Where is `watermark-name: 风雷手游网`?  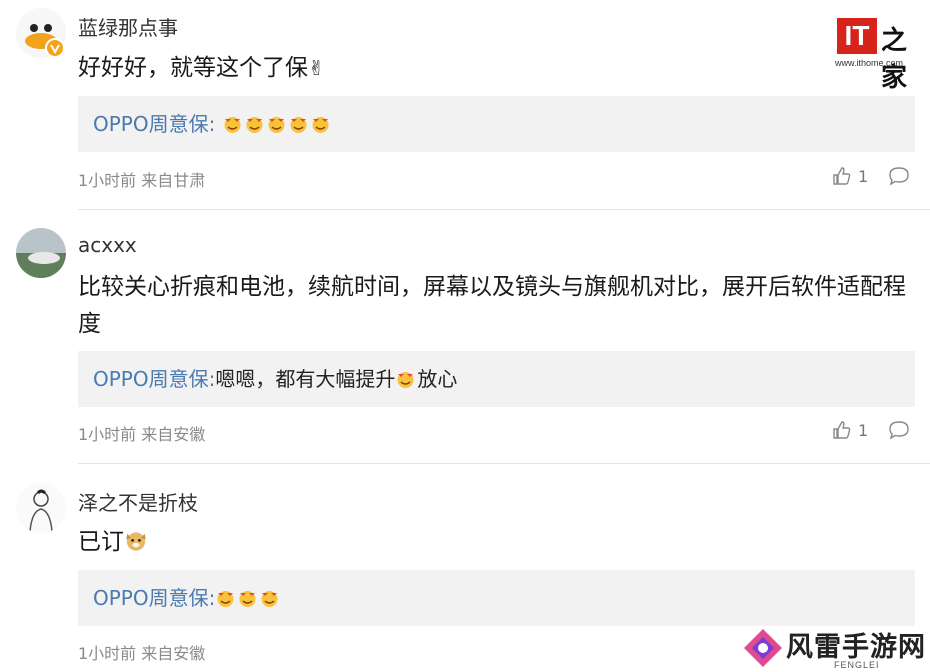 watermark-name: 风雷手游网 is located at coordinates (856, 647).